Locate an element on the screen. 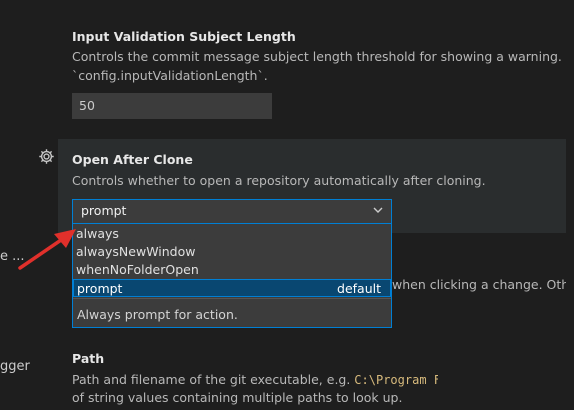  dropdown-option-always: always is located at coordinates (232, 234).